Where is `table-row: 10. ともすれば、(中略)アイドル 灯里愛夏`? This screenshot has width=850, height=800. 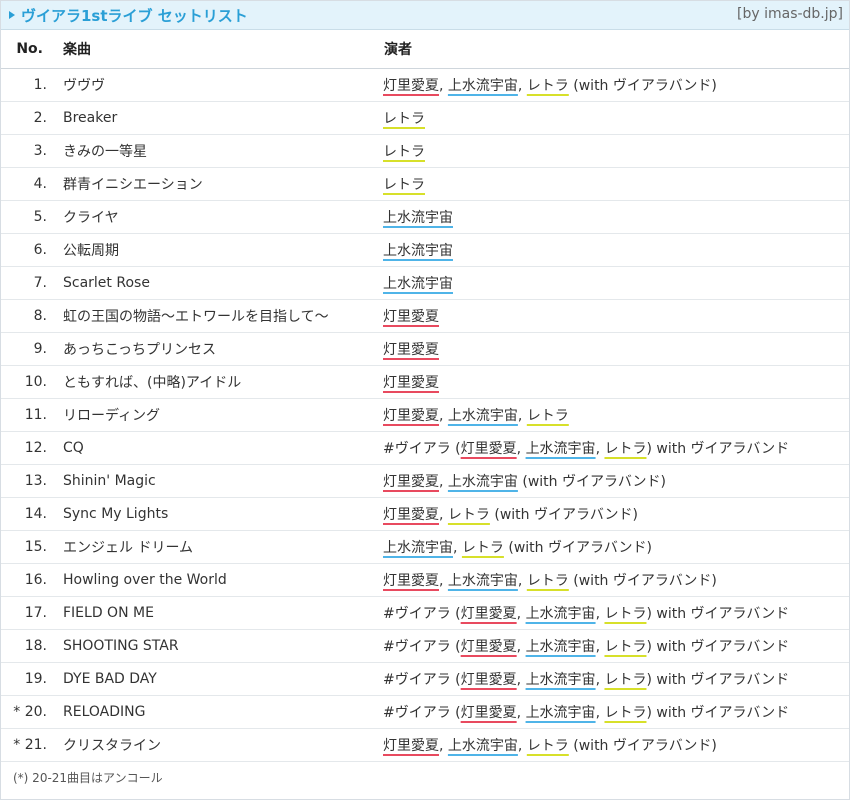 table-row: 10. ともすれば、(中略)アイドル 灯里愛夏 is located at coordinates (425, 382).